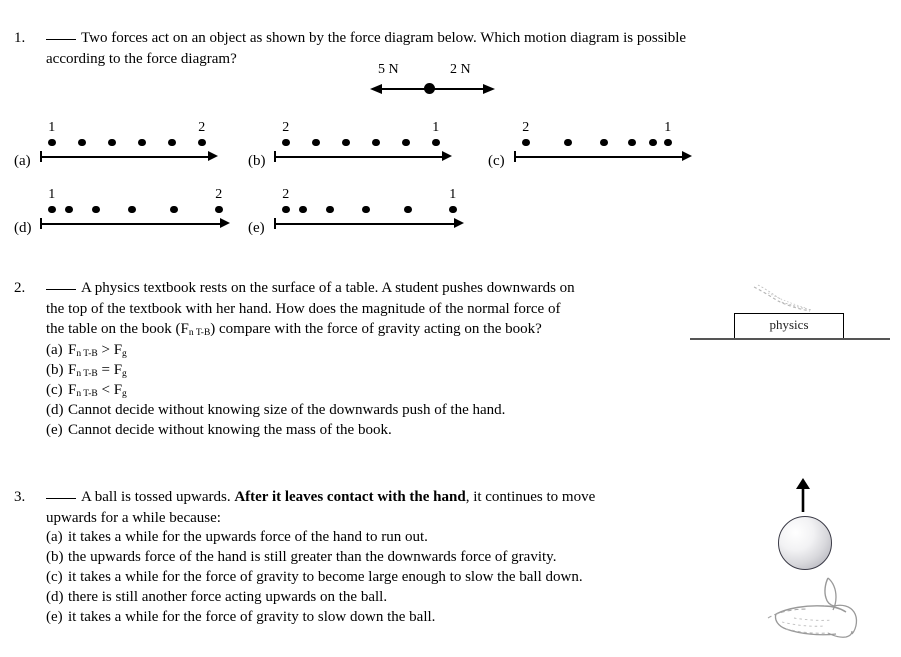  Describe the element at coordinates (376, 88) in the screenshot. I see `force-arrow-left` at that location.